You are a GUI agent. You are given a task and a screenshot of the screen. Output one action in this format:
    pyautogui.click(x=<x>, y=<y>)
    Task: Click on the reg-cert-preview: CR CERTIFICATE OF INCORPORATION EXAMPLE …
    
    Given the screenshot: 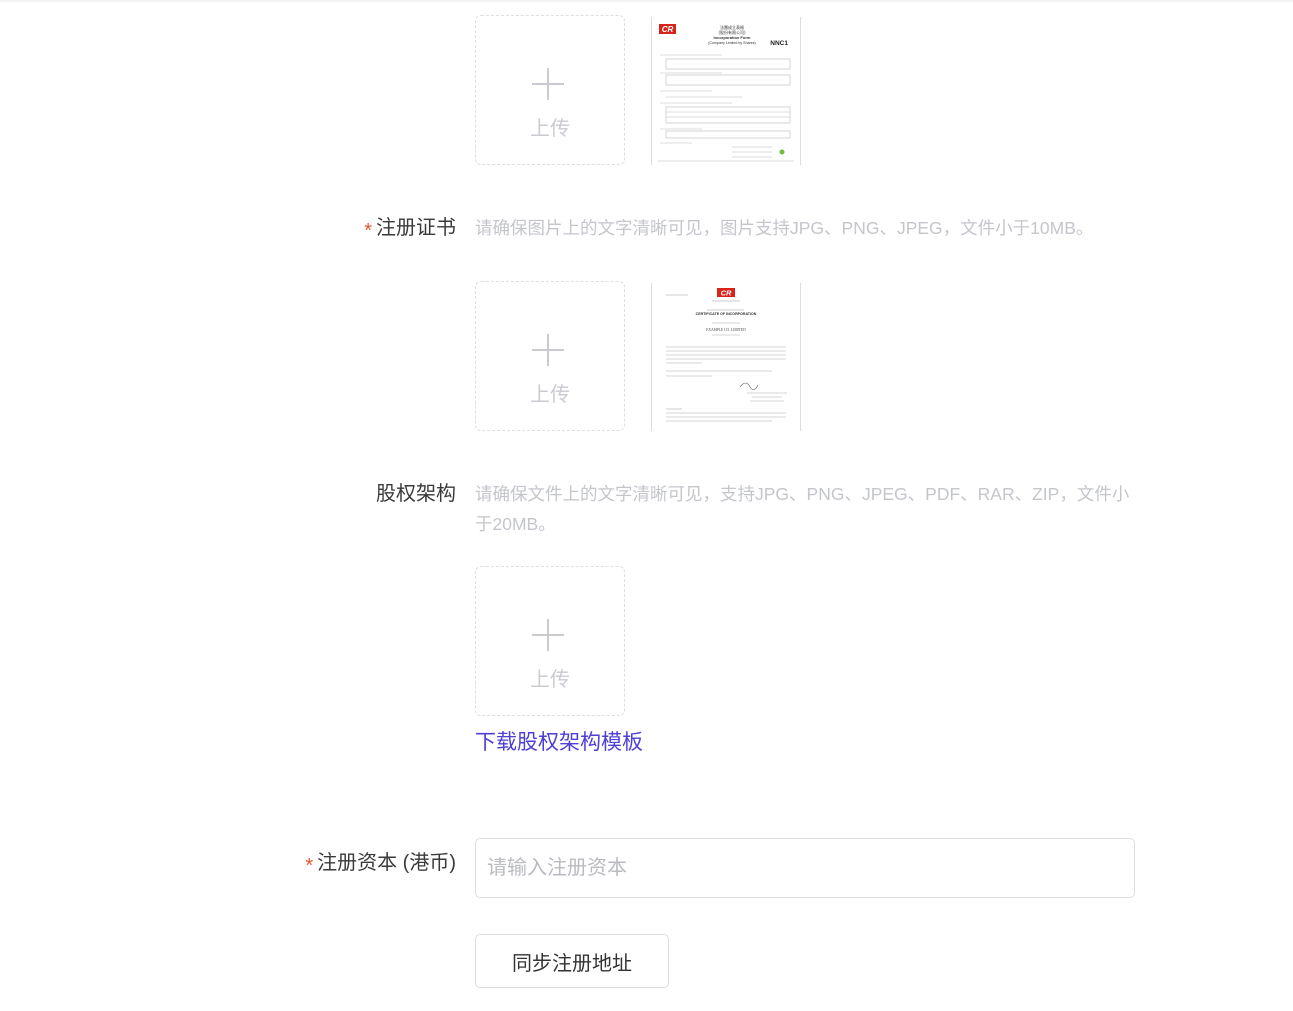 What is the action you would take?
    pyautogui.click(x=726, y=355)
    